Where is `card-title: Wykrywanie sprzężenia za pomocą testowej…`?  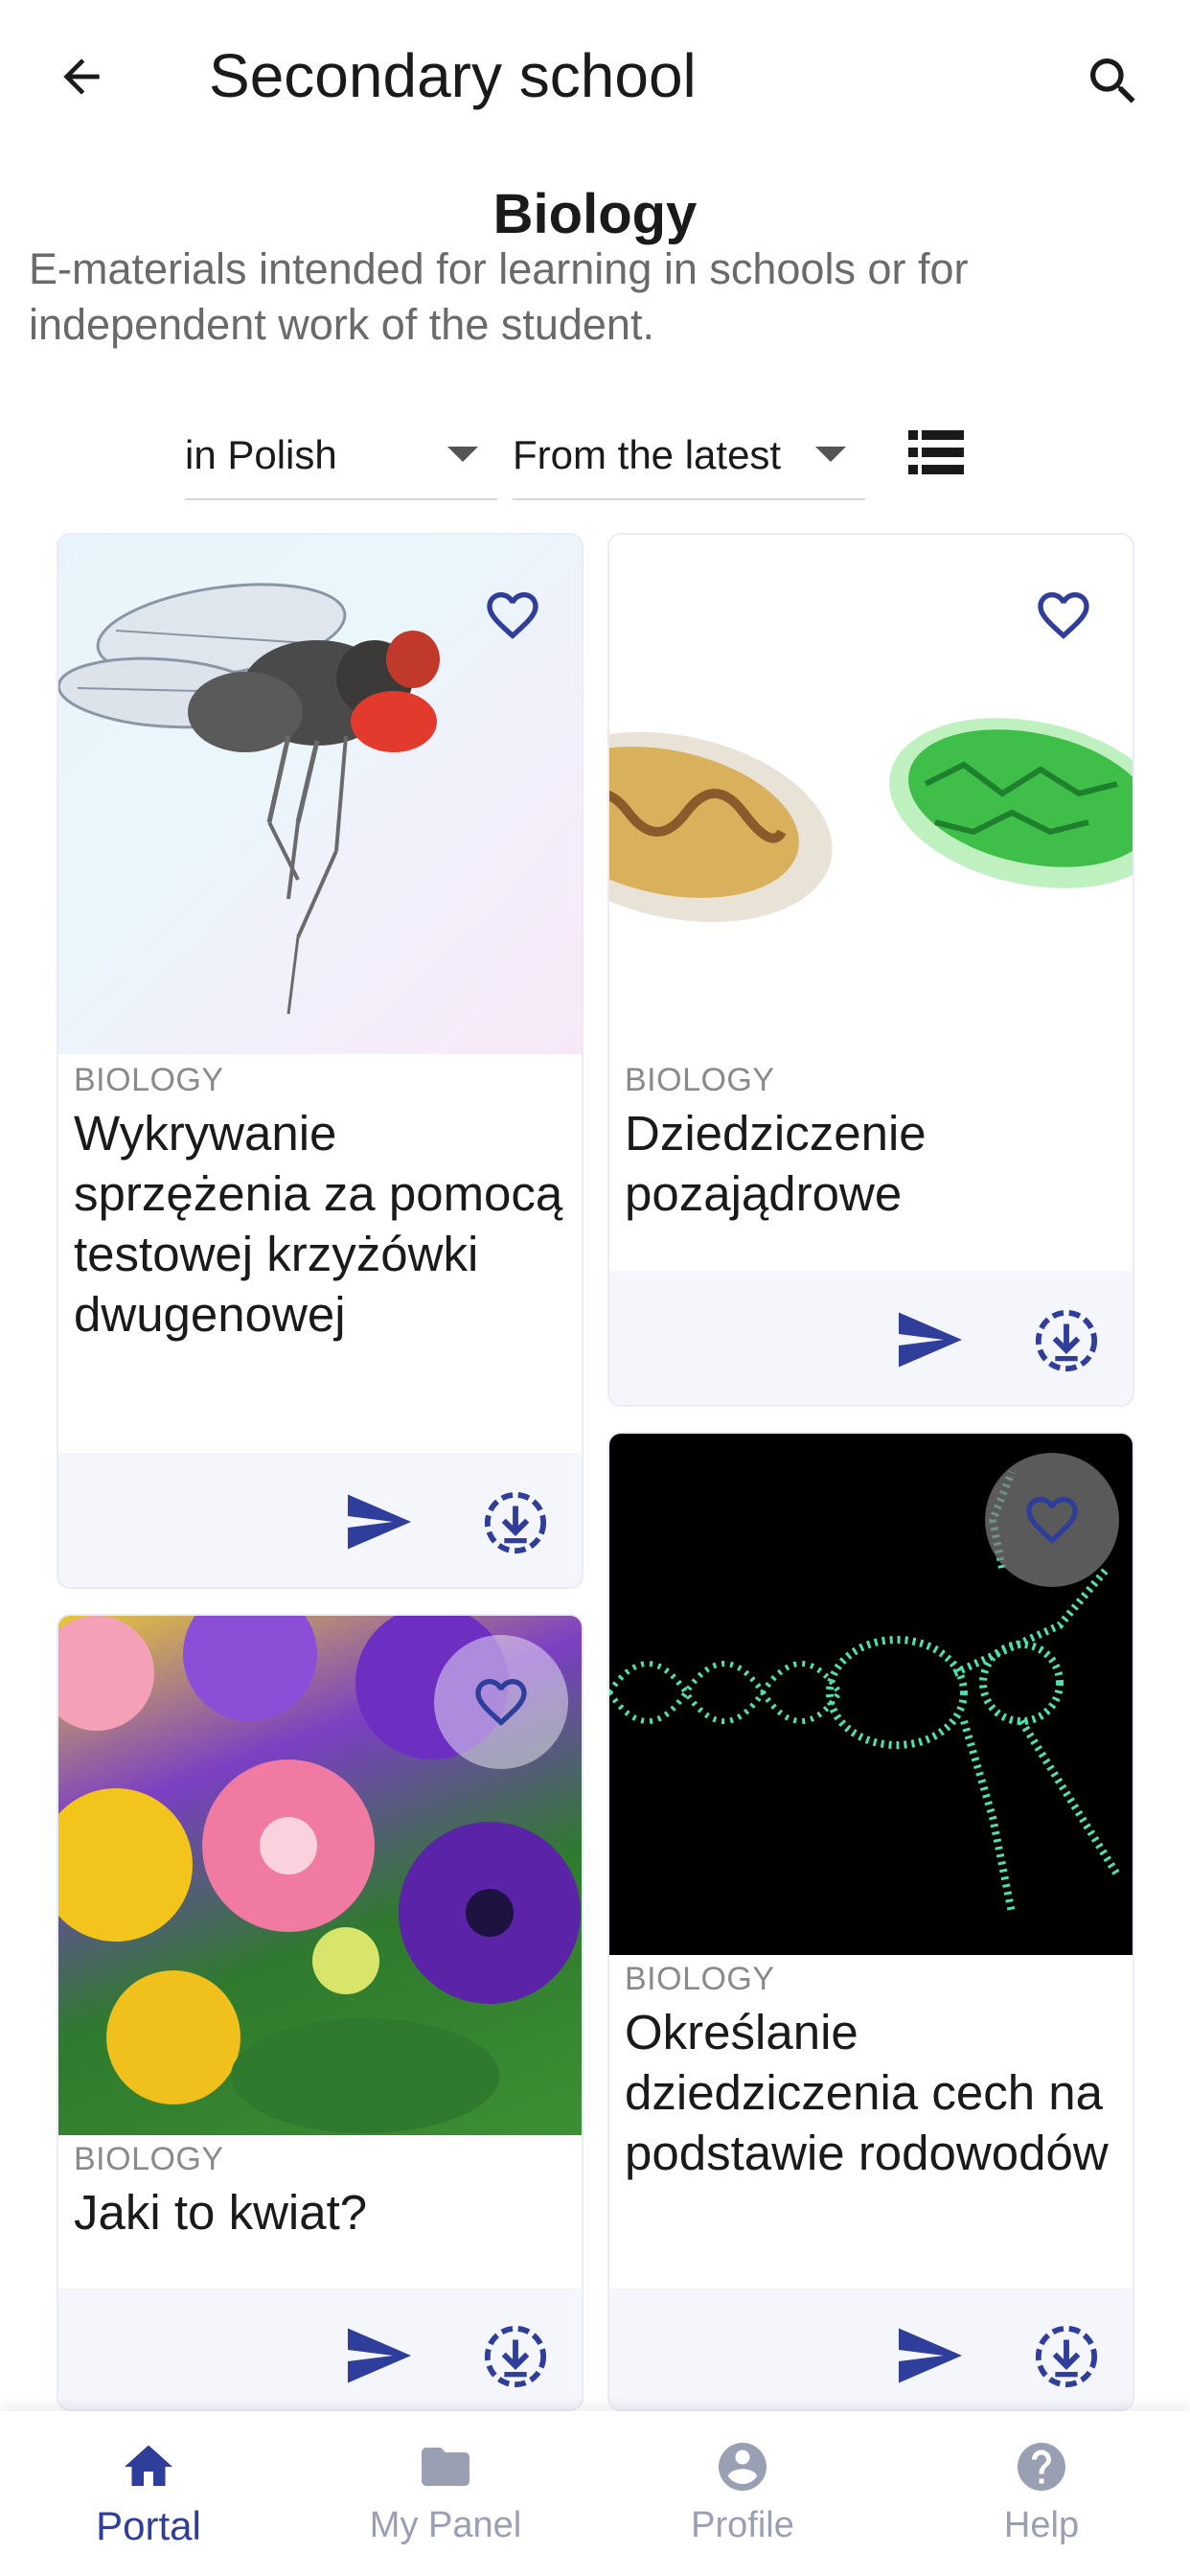 card-title: Wykrywanie sprzężenia za pomocą testowej… is located at coordinates (319, 1224).